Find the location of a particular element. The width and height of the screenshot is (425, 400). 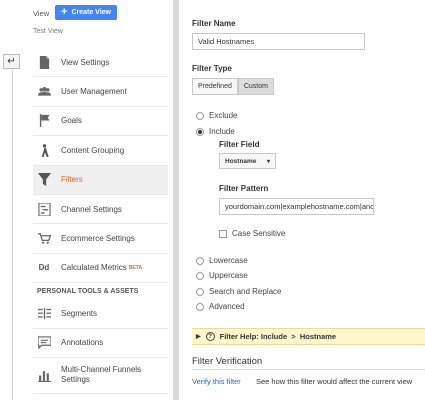

filter-verification-title: Filter Verification is located at coordinates (227, 361).